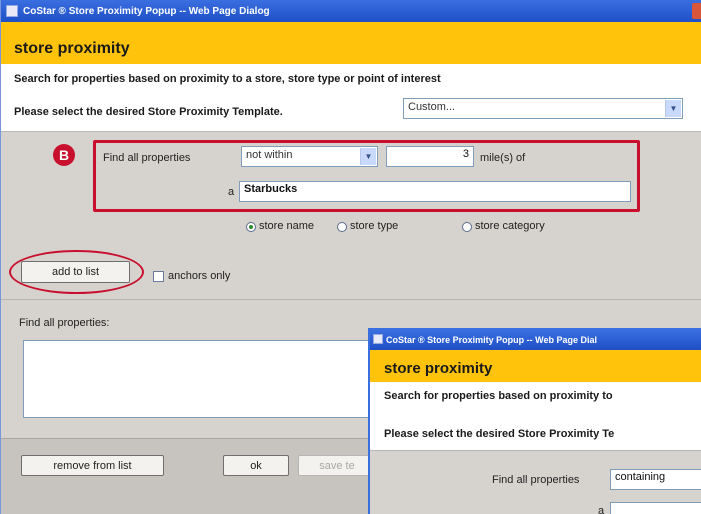 This screenshot has height=514, width=701. I want to click on distance-input: 3, so click(430, 156).